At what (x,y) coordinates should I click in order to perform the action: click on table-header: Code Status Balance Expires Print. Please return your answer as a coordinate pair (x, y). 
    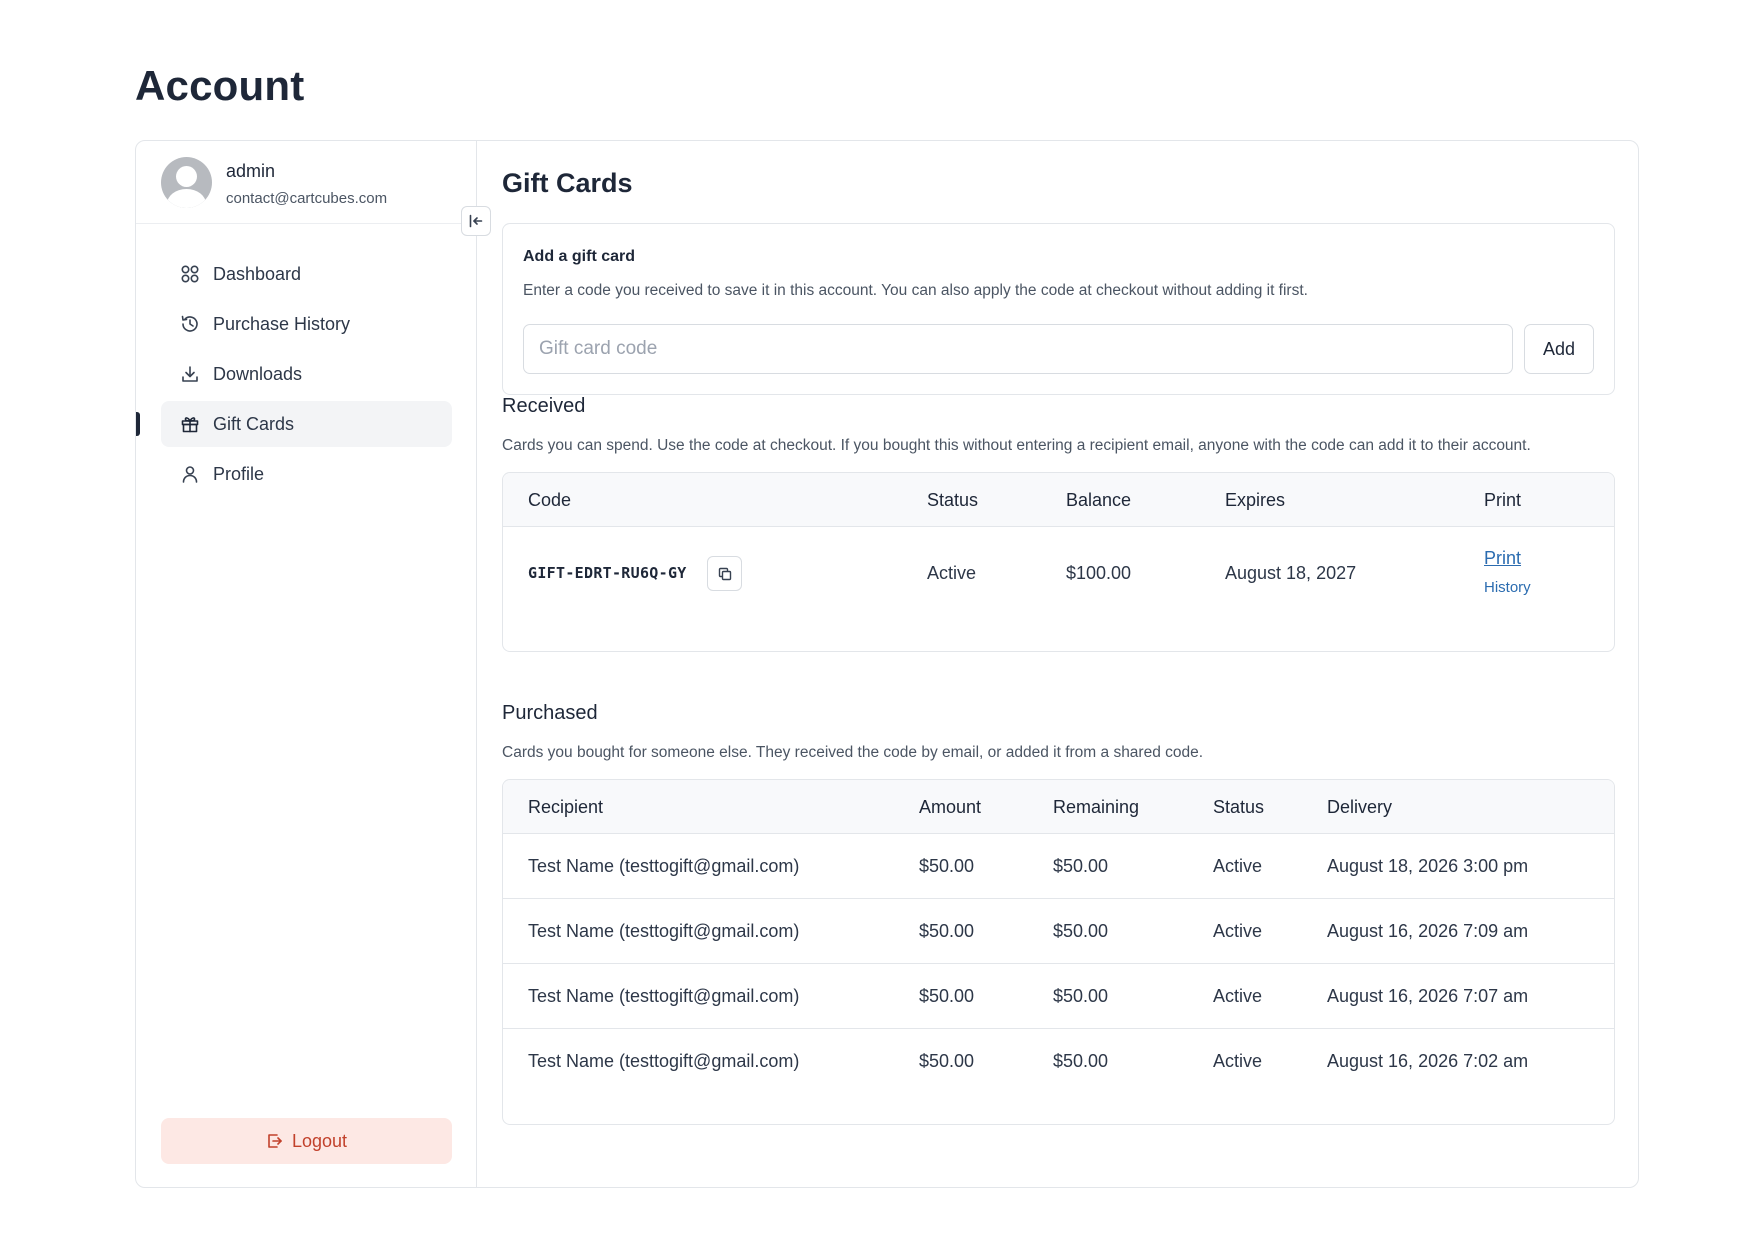
    Looking at the image, I should click on (1058, 500).